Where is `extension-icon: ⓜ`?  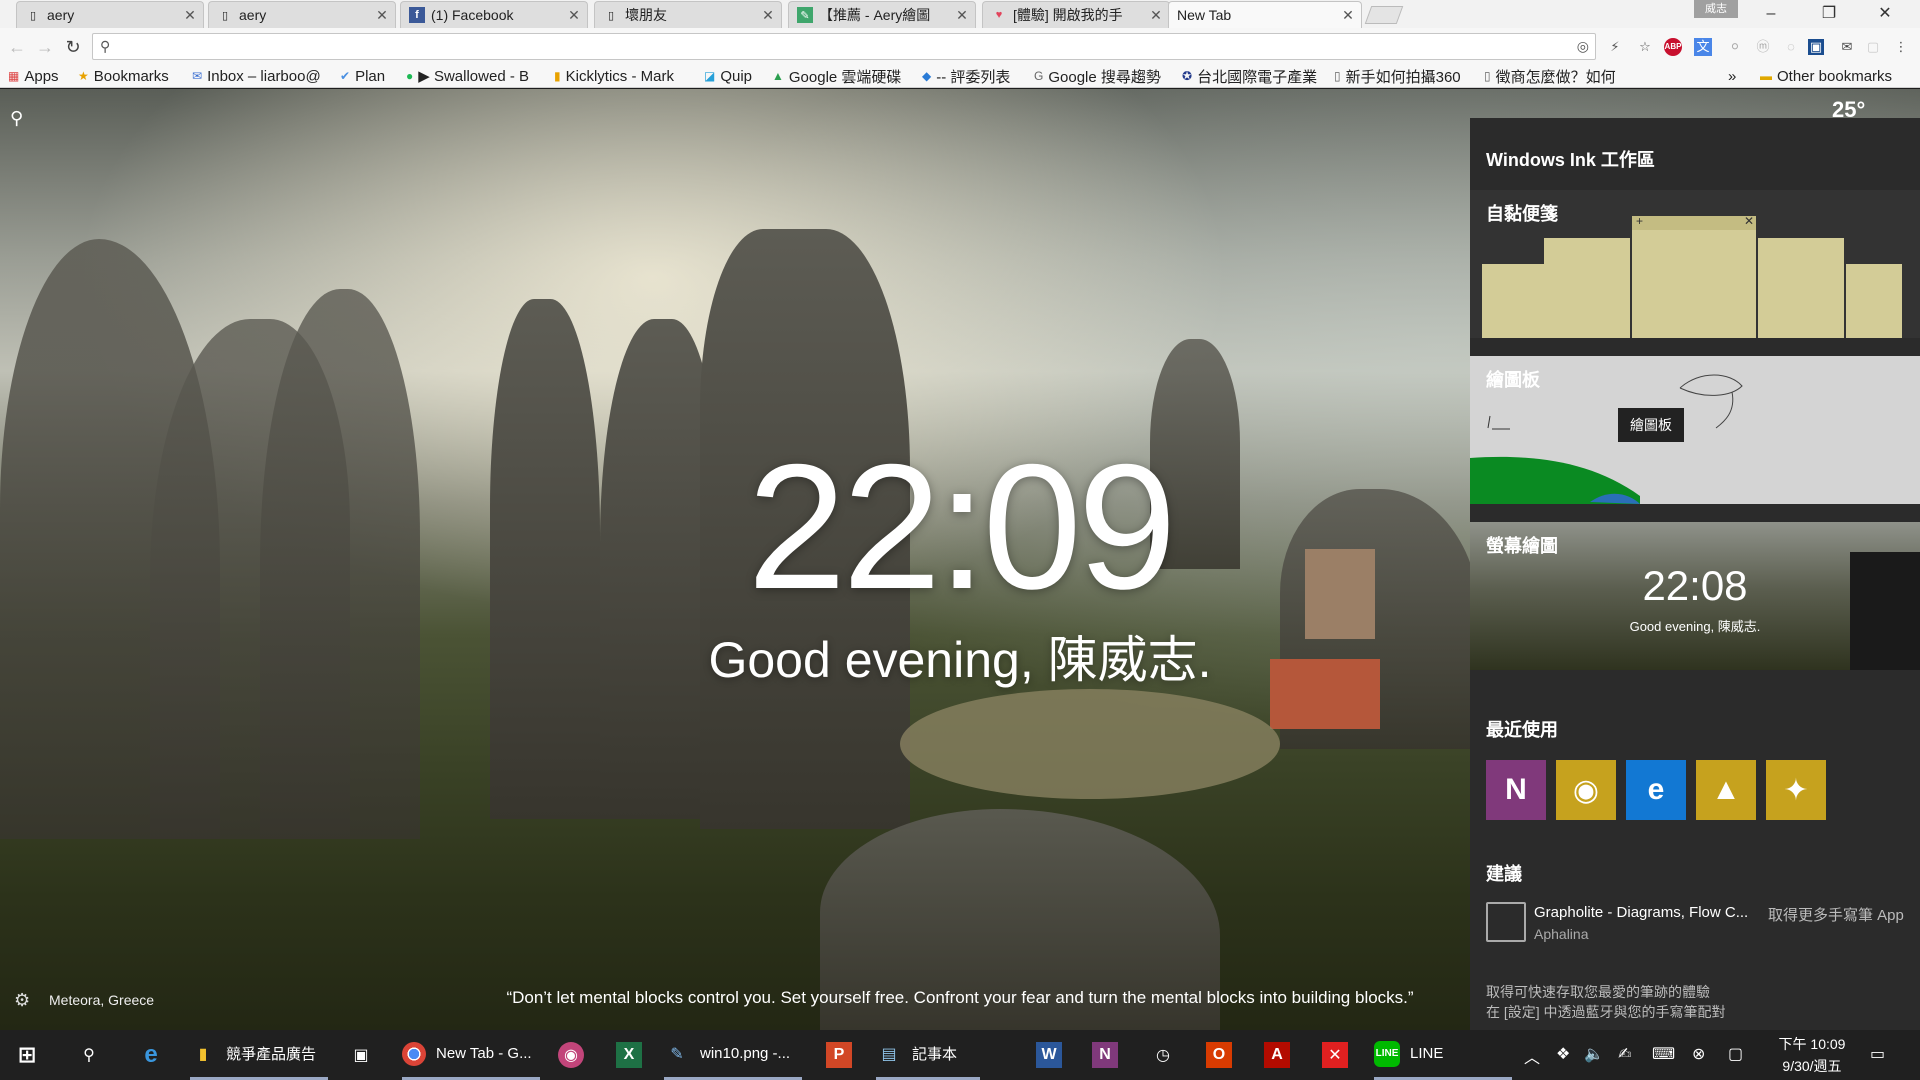
extension-icon: ⓜ is located at coordinates (1763, 47).